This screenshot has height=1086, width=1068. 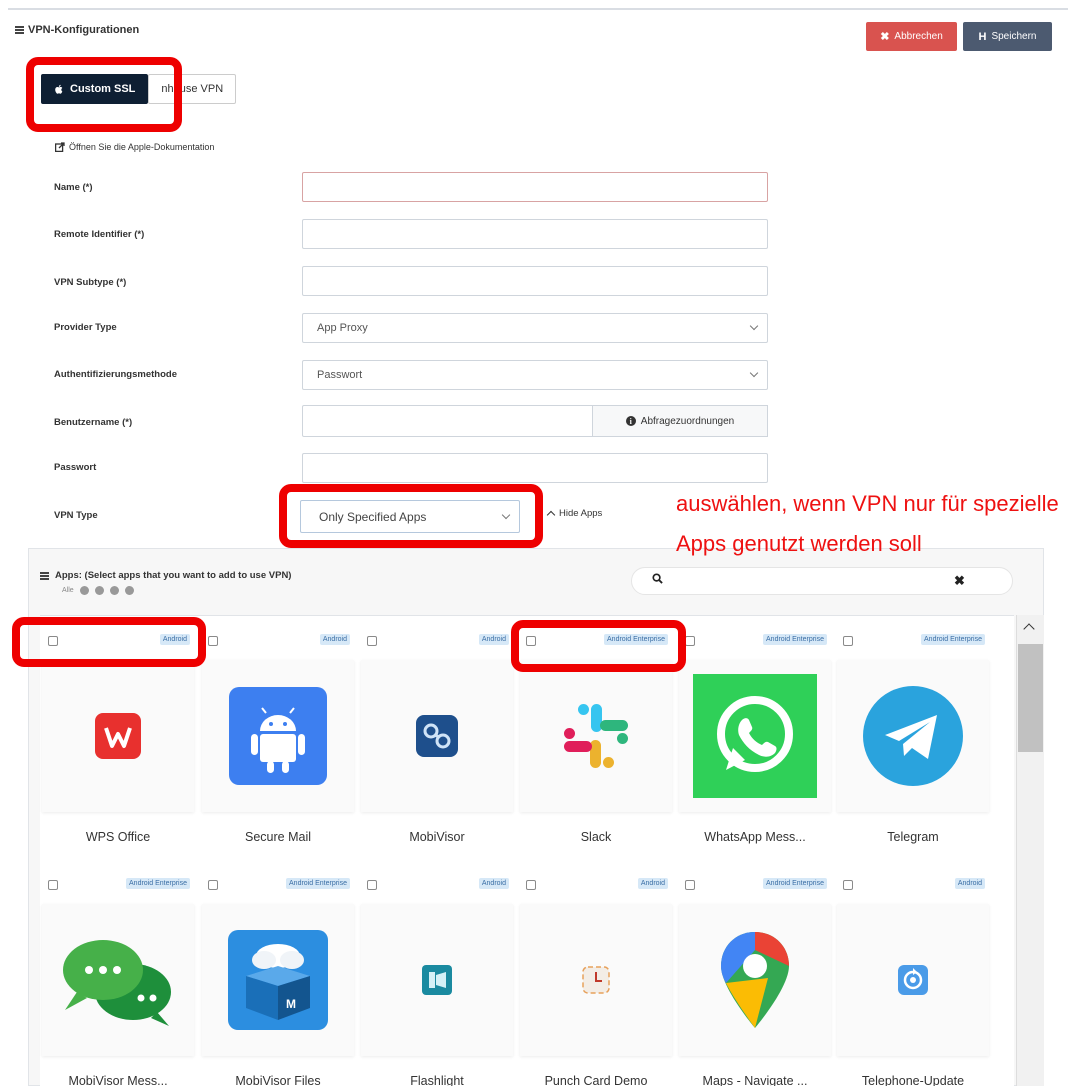 I want to click on whatsapp-icon, so click(x=755, y=736).